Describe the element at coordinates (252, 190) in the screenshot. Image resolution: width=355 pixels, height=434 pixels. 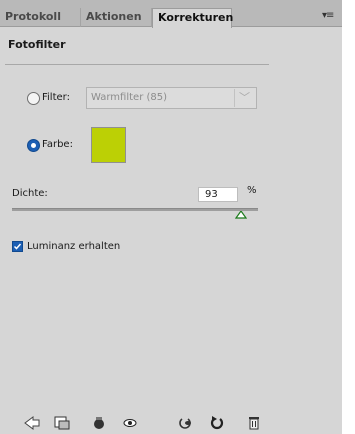
I see `density-unit: %` at that location.